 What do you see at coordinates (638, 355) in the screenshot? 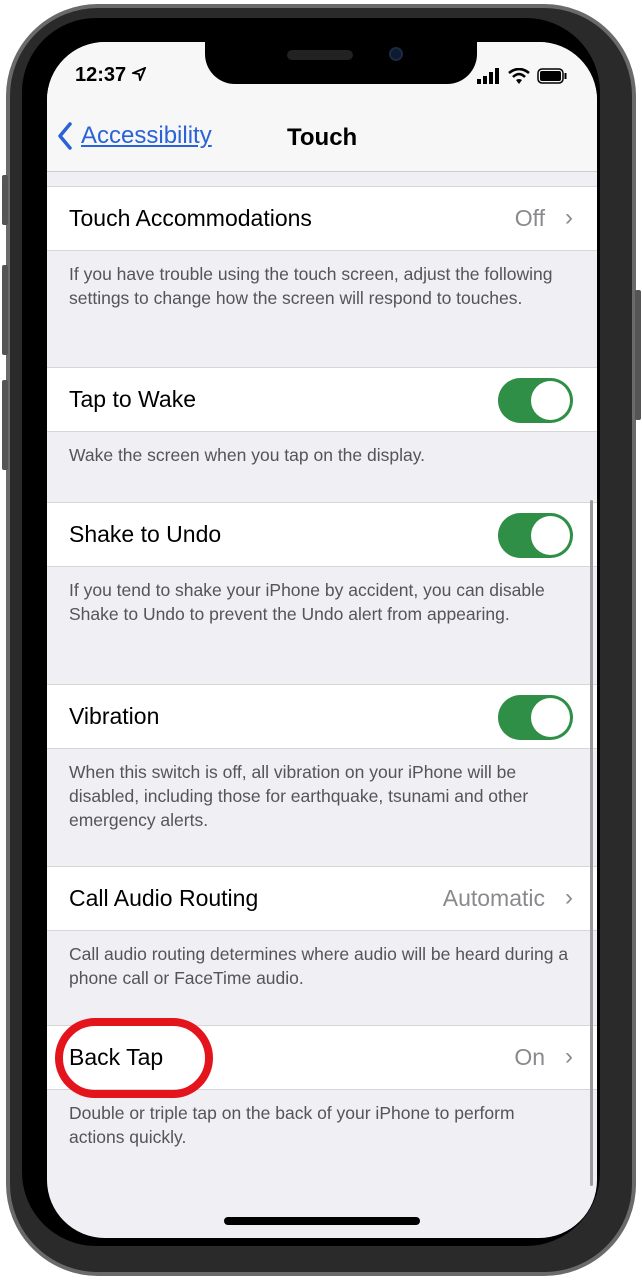
I see `side-button` at bounding box center [638, 355].